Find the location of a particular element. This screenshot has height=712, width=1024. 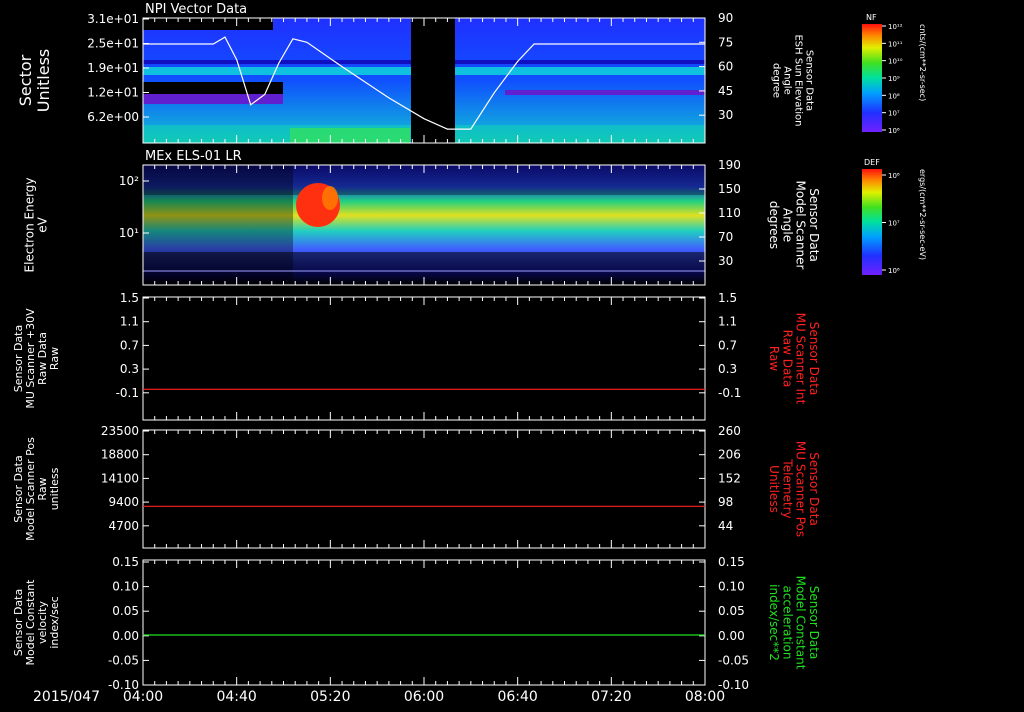

right-ytick-label-p2: 70 is located at coordinates (725, 237).